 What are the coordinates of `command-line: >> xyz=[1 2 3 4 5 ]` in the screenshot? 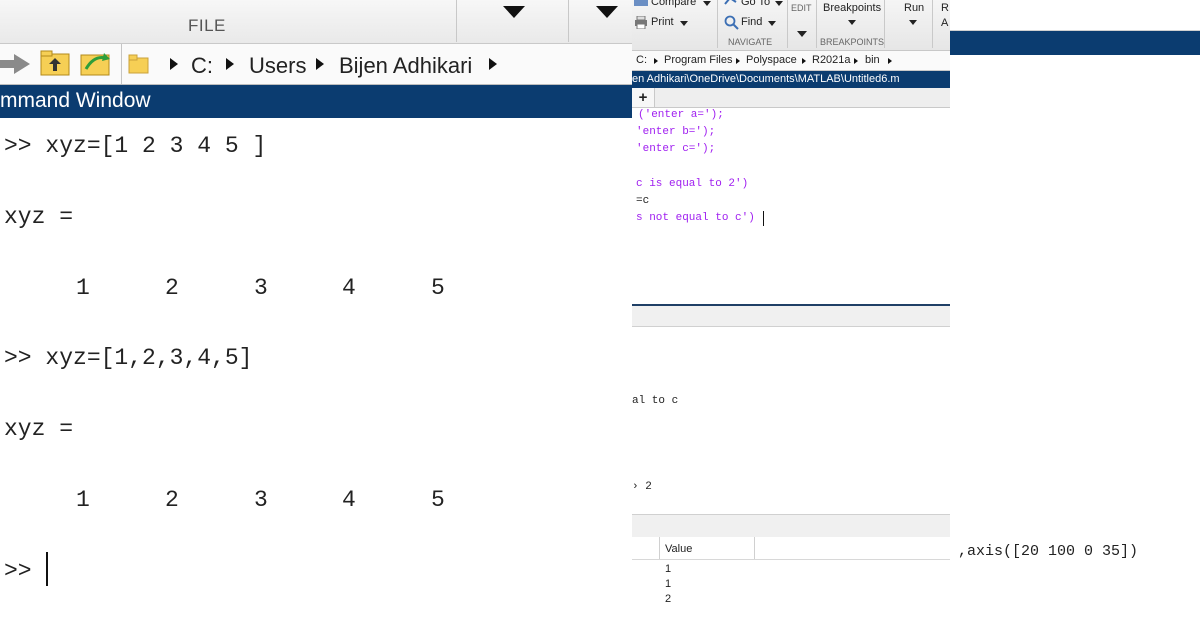 It's located at (135, 146).